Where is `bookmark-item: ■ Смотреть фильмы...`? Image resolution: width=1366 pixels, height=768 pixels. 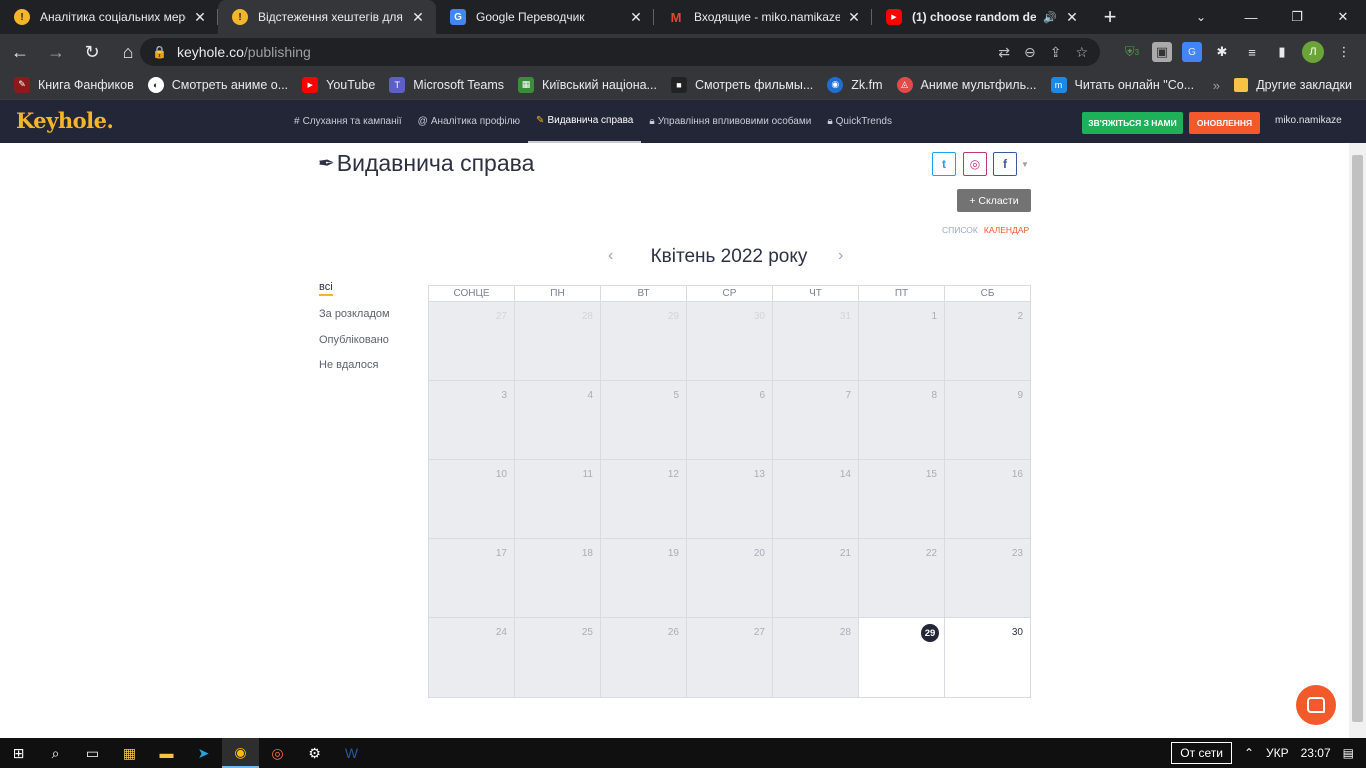
bookmark-item: ■ Смотреть фильмы... is located at coordinates (741, 84).